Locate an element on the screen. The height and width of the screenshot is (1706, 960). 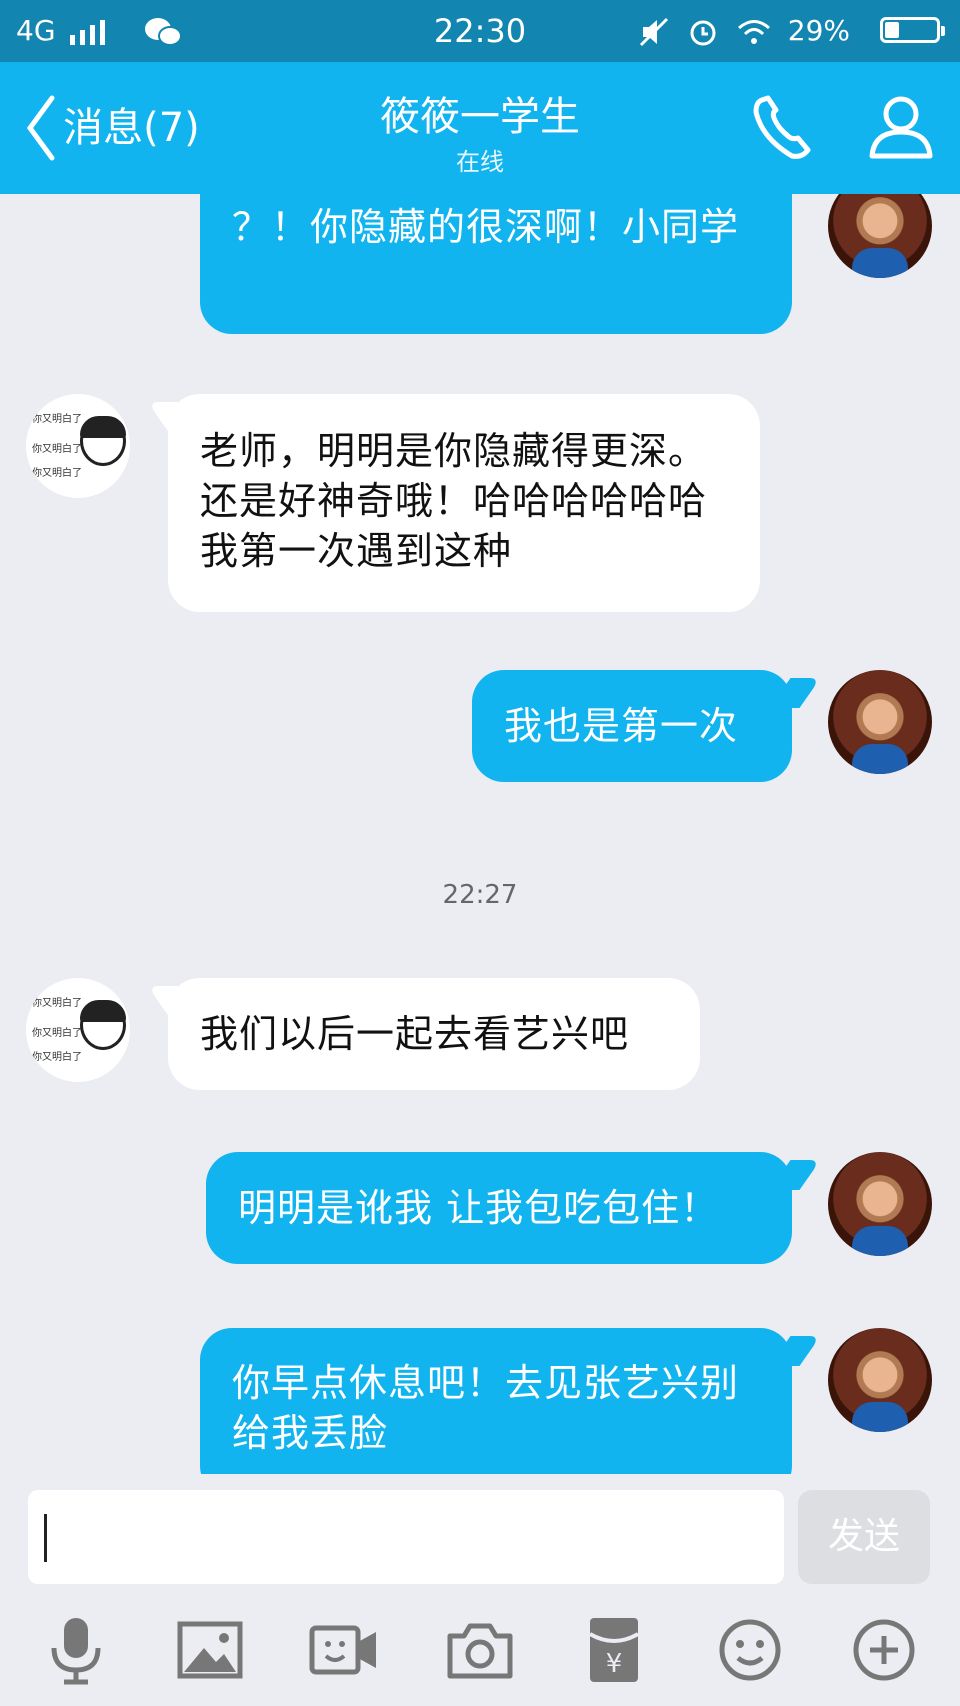
text-caret is located at coordinates (45, 1538).